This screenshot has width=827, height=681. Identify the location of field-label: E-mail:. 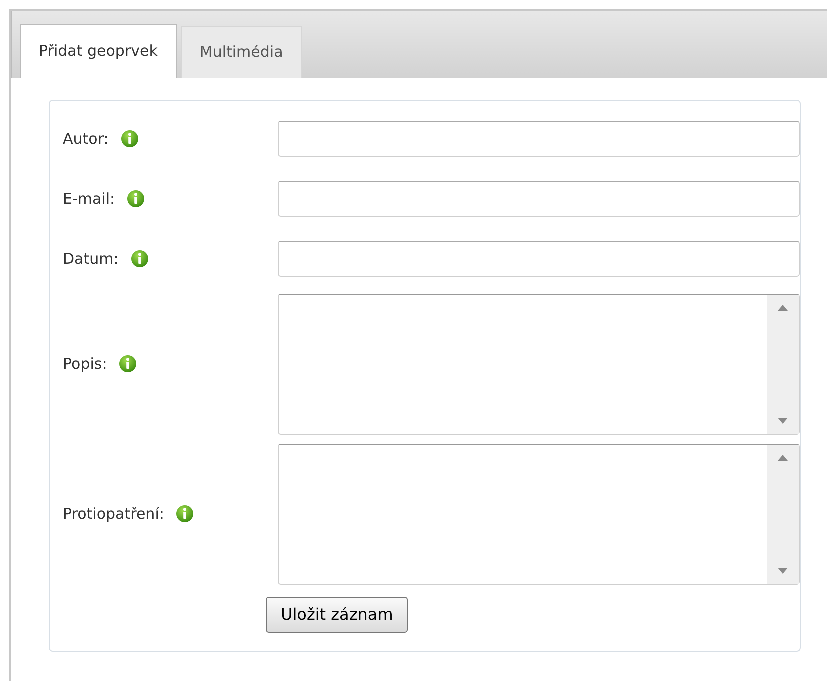
(89, 199).